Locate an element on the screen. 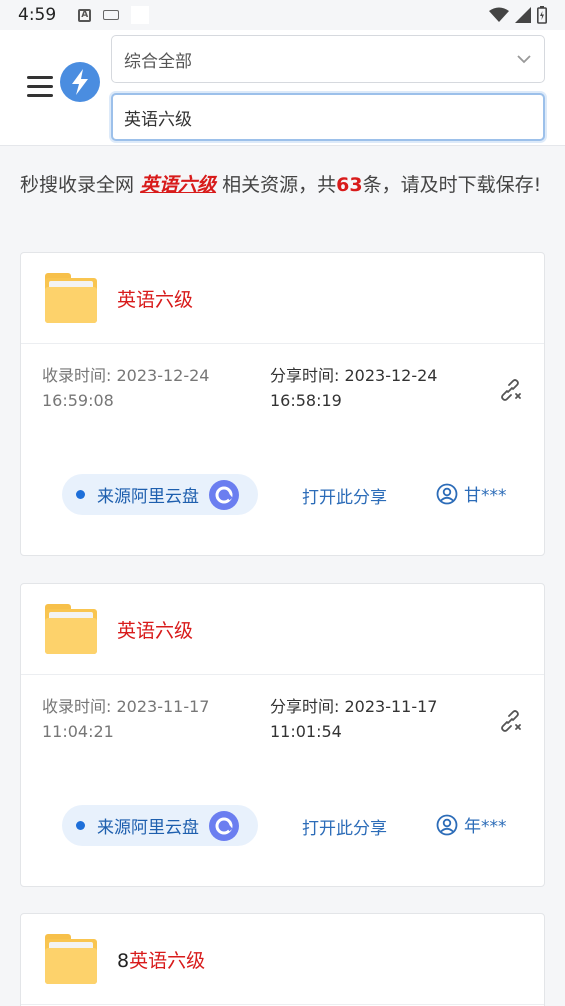 The width and height of the screenshot is (565, 1006). wifi-icon is located at coordinates (499, 14).